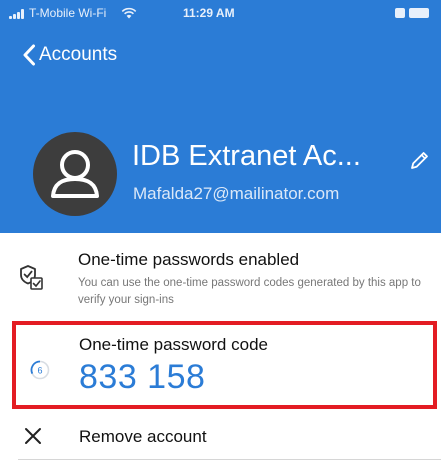 This screenshot has width=441, height=463. What do you see at coordinates (33, 436) in the screenshot?
I see `close-icon` at bounding box center [33, 436].